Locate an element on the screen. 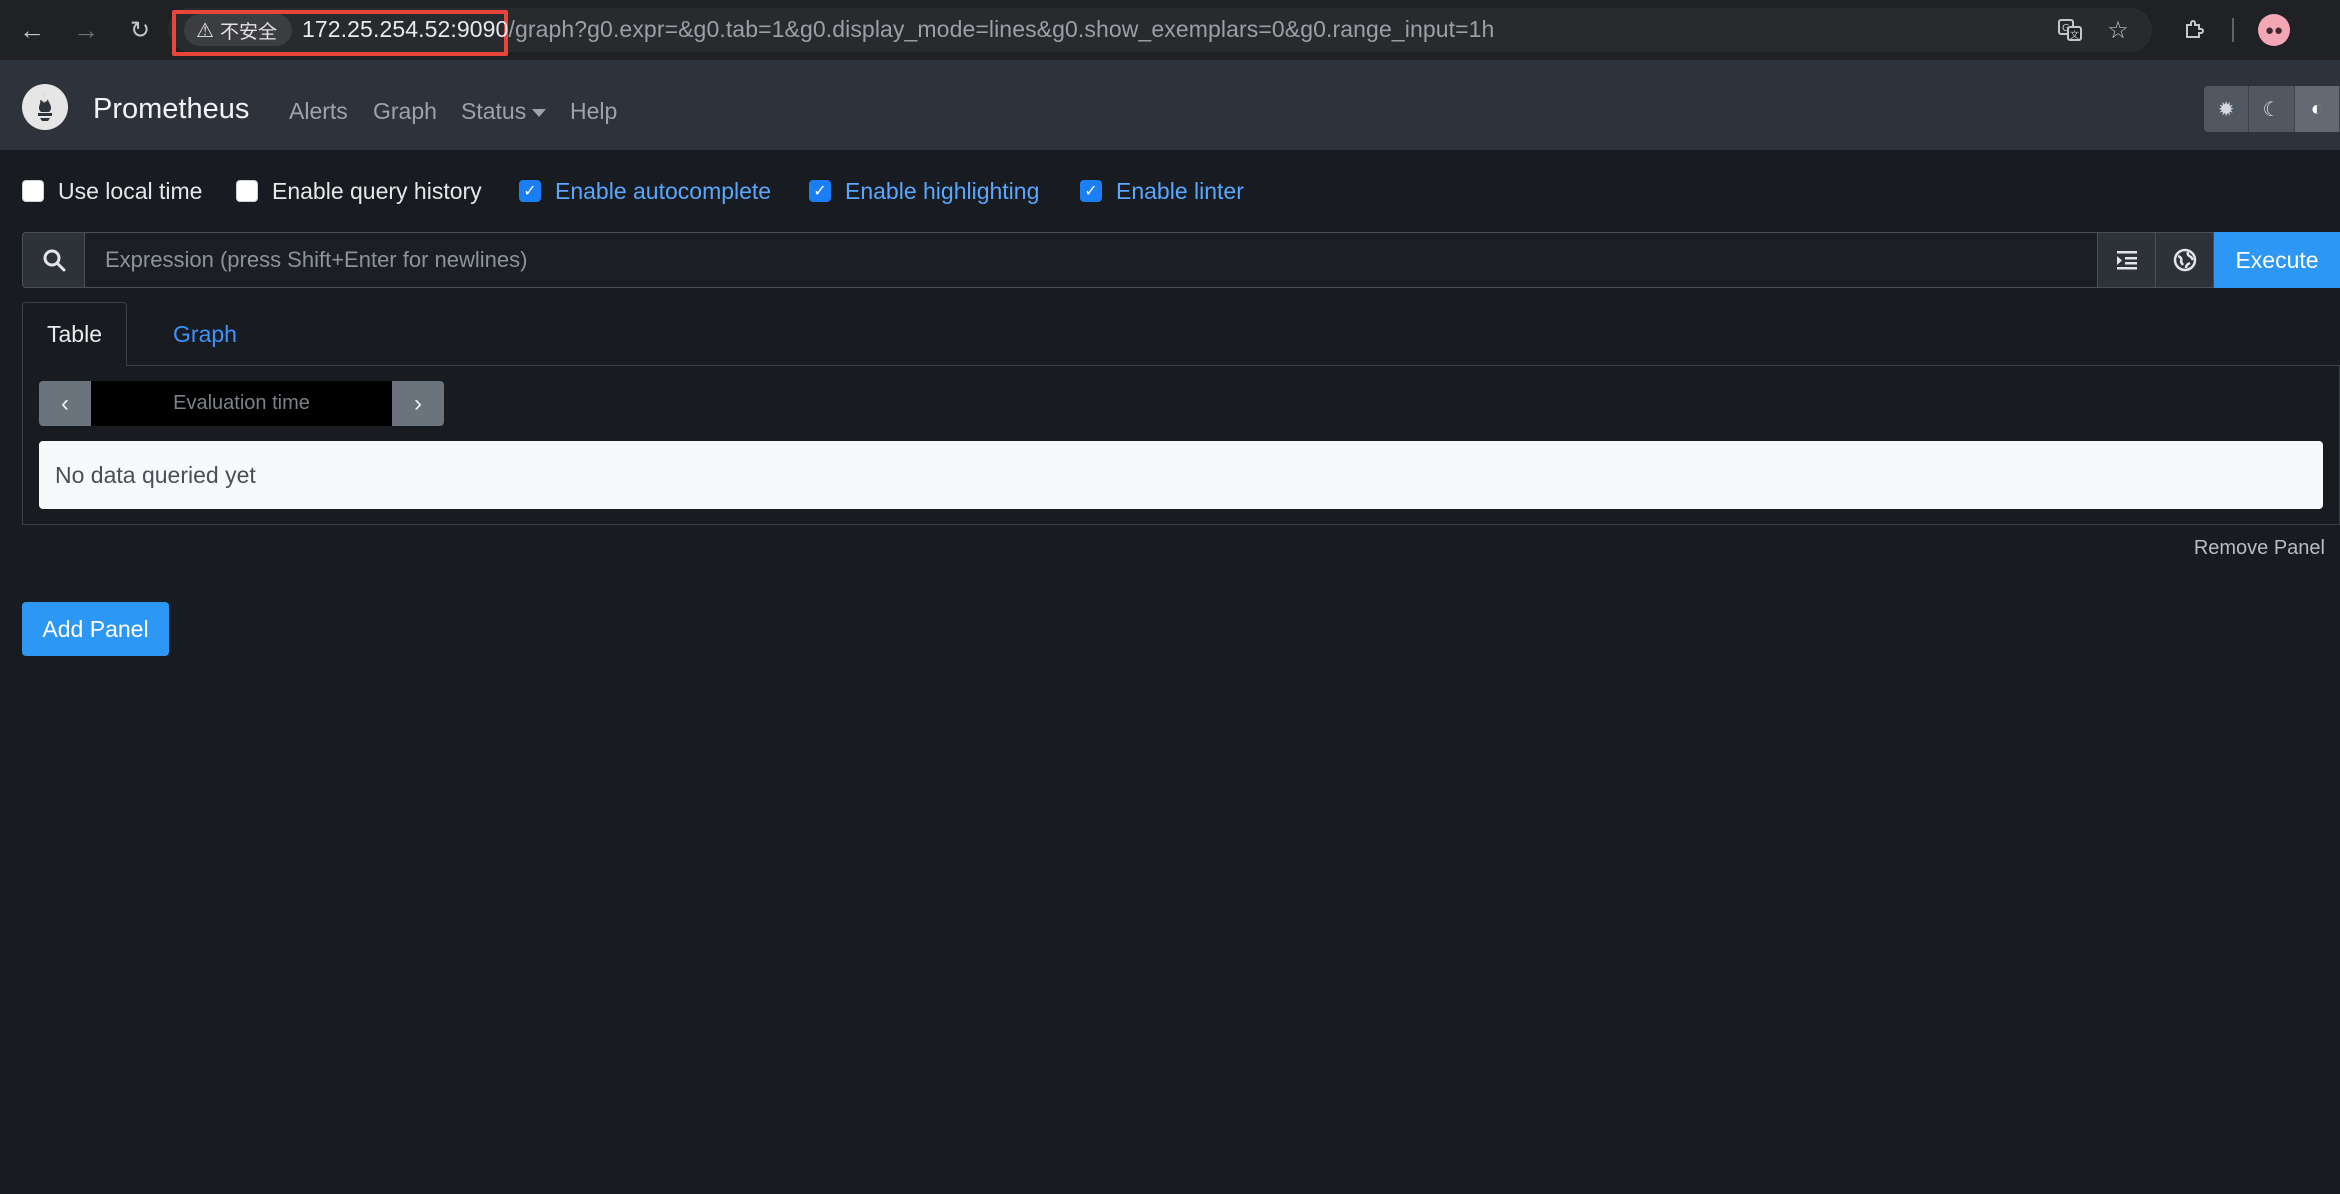 This screenshot has width=2340, height=1194. toolbar-divider is located at coordinates (2233, 30).